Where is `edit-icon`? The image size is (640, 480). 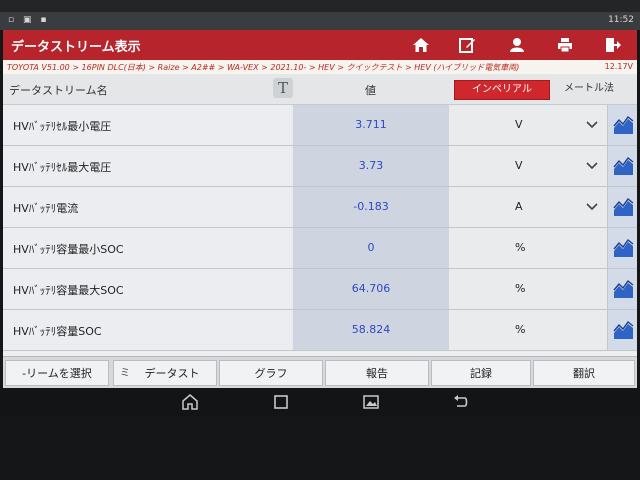
edit-icon is located at coordinates (467, 45).